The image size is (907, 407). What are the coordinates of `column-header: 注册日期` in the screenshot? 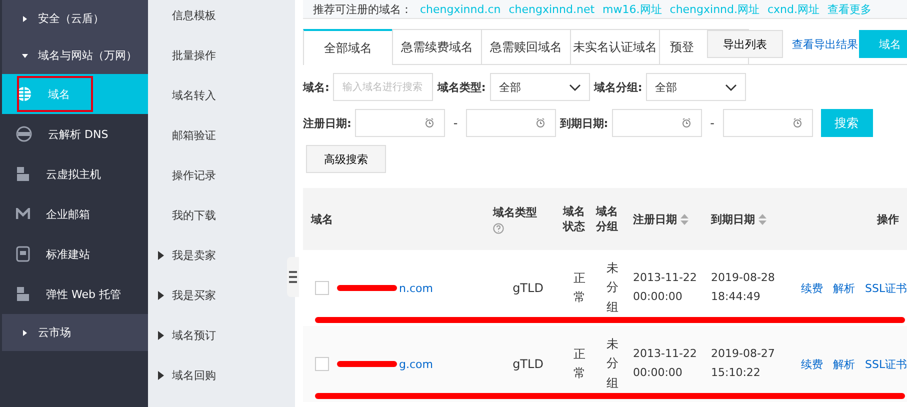 It's located at (655, 219).